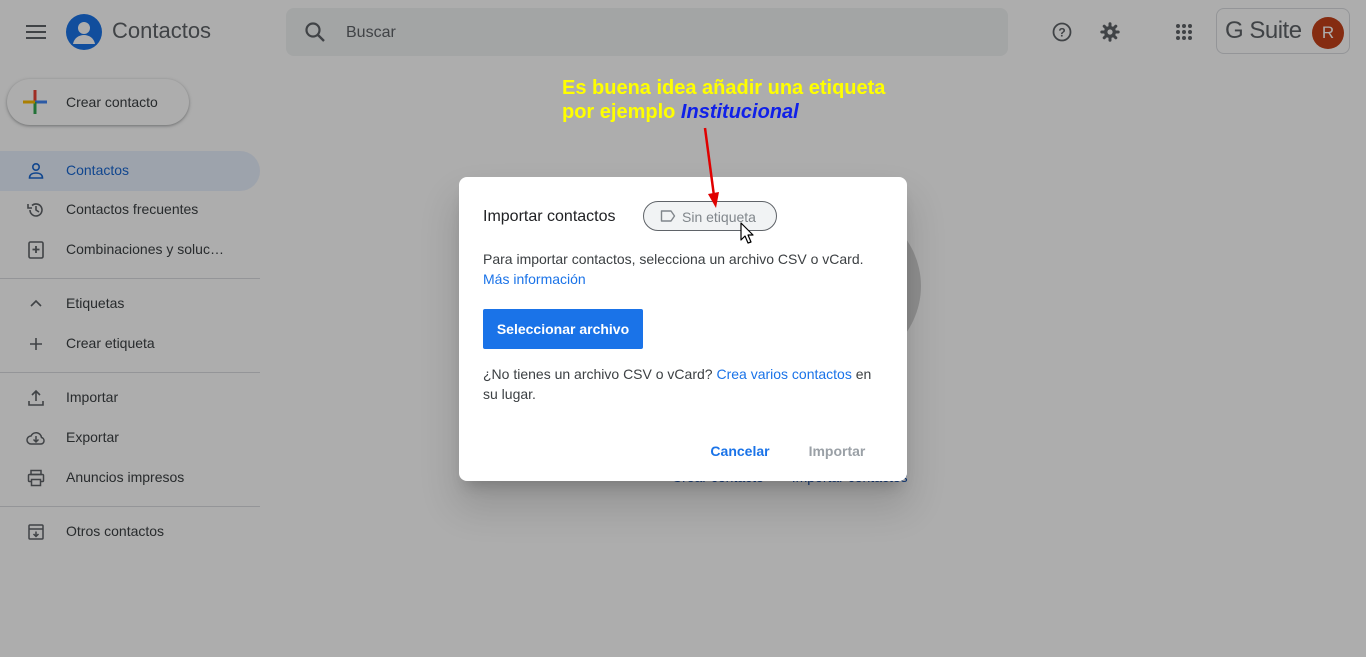 The width and height of the screenshot is (1366, 657). What do you see at coordinates (783, 374) in the screenshot?
I see `create-multiple-contacts-link: Crea varios contactos` at bounding box center [783, 374].